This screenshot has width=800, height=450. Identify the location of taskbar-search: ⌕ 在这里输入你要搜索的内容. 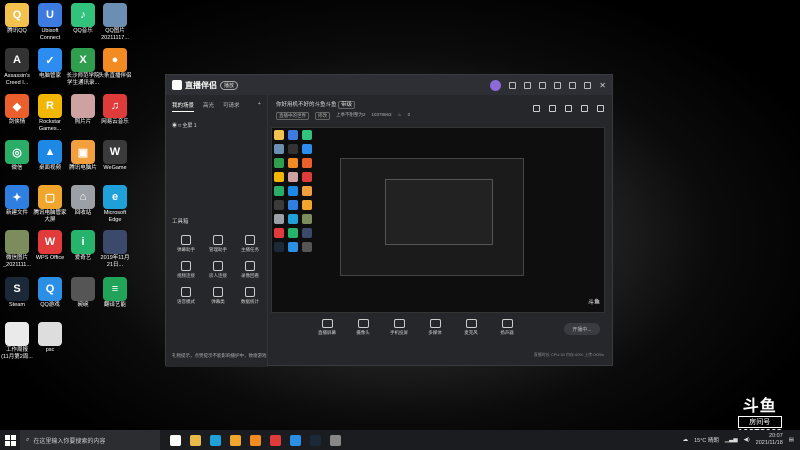
(90, 440).